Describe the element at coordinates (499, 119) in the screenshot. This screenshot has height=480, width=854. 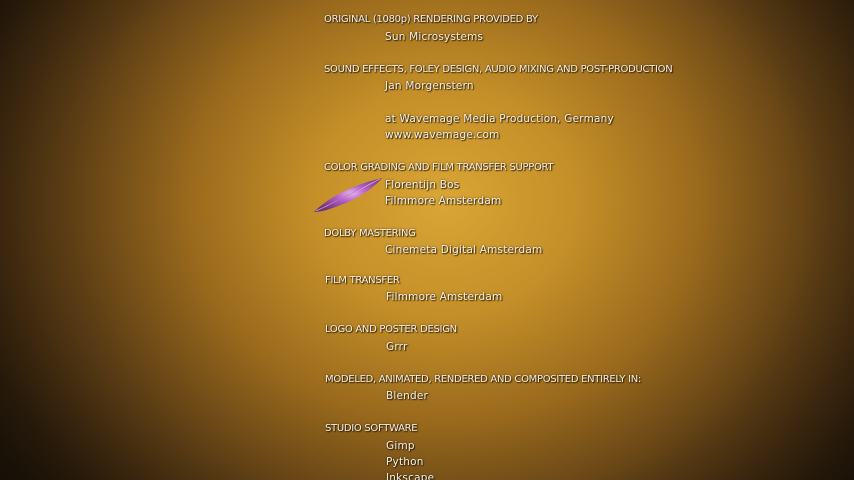
I see `credit-name: at Wavemage Media Production, Germany` at that location.